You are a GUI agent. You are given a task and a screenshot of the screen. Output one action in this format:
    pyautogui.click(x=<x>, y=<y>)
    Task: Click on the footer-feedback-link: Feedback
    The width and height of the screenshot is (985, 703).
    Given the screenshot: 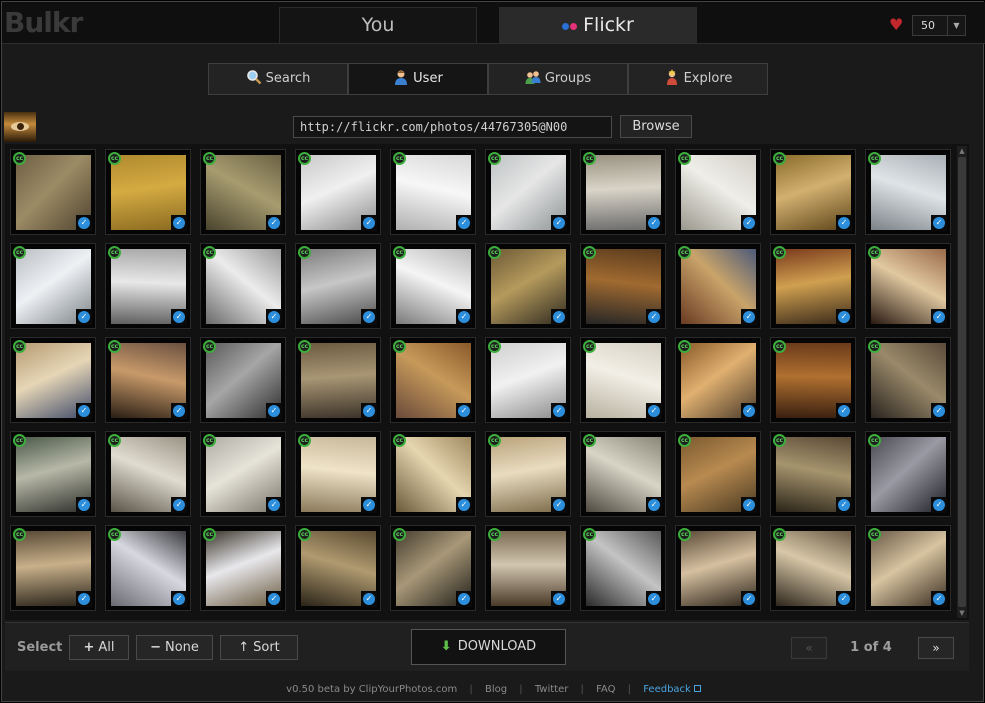 What is the action you would take?
    pyautogui.click(x=672, y=689)
    